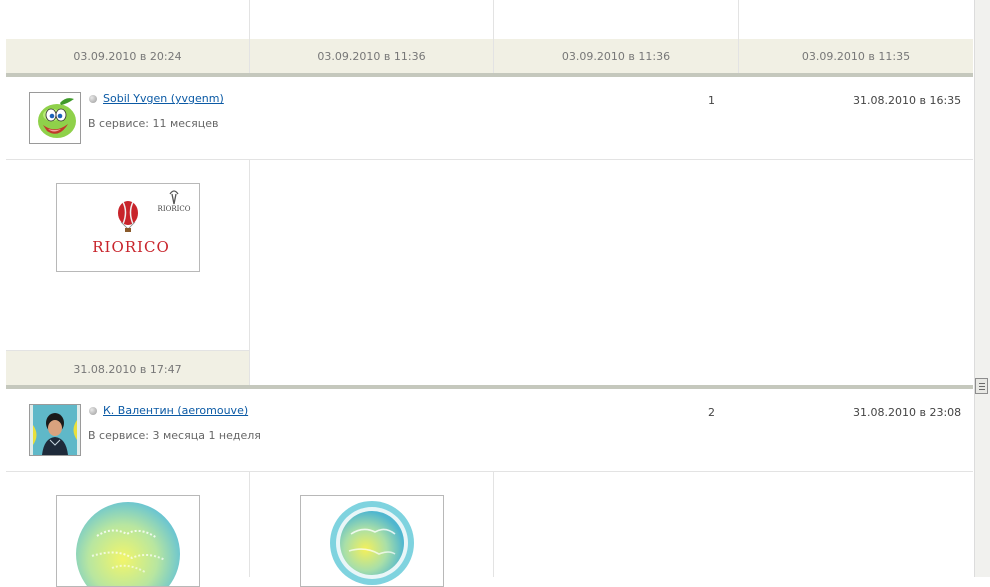 The image size is (990, 587). Describe the element at coordinates (131, 247) in the screenshot. I see `logo-text: RIORICO` at that location.